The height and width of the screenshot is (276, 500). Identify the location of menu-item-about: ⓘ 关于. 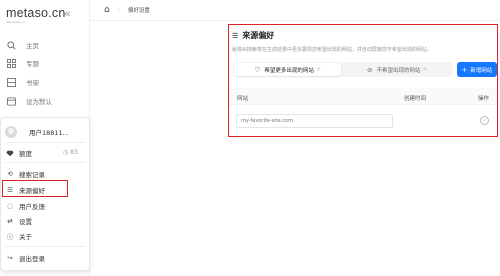
(19, 236).